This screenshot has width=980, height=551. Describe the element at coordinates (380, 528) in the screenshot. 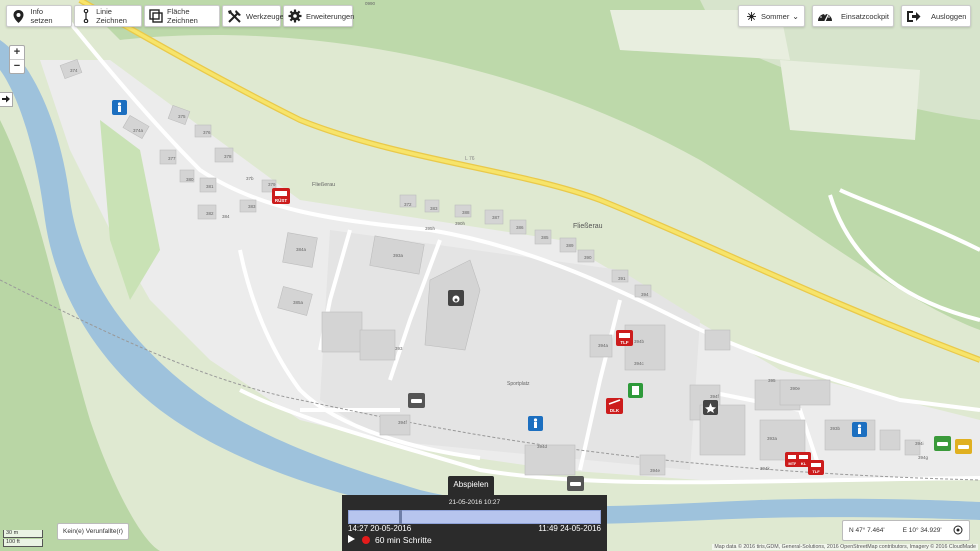

I see `playback-start-time: 14:27 20-05-2016` at that location.